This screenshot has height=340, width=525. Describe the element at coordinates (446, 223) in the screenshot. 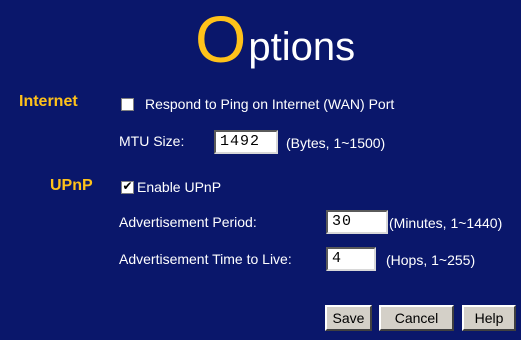

I see `adv-period-hint: (Minutes, 1~1440)` at that location.